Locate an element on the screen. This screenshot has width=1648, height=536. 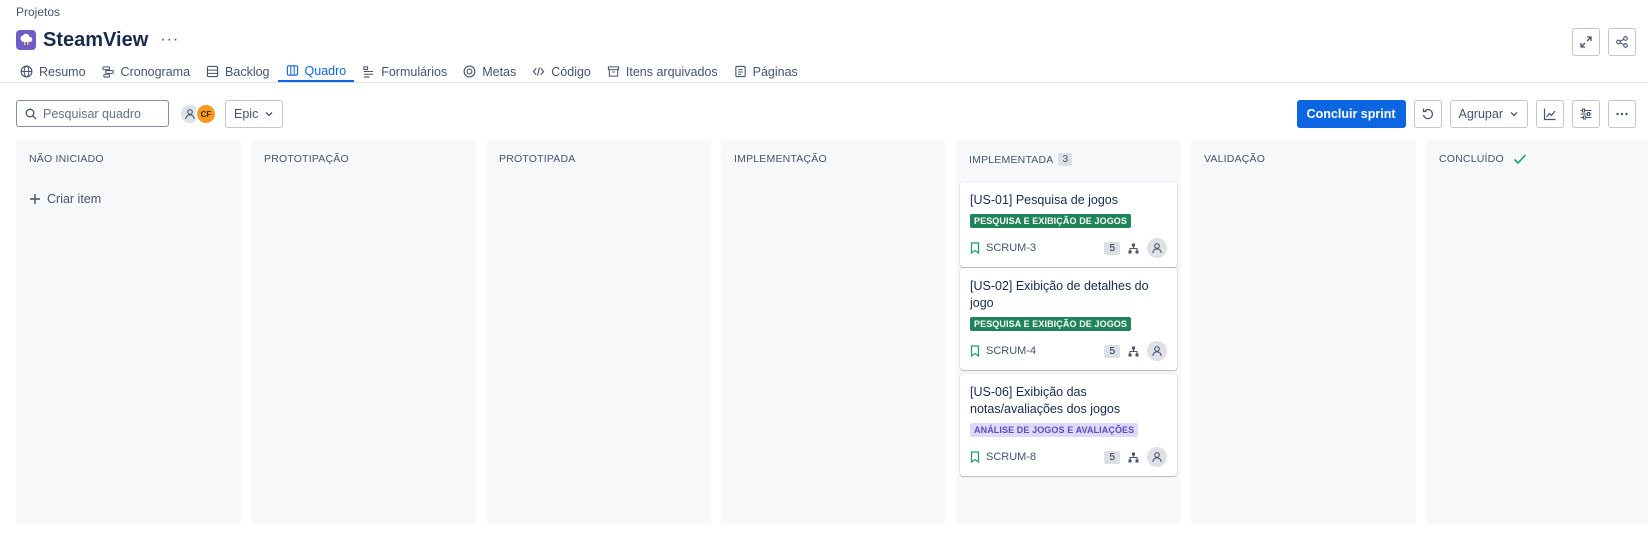
page-icon is located at coordinates (740, 71).